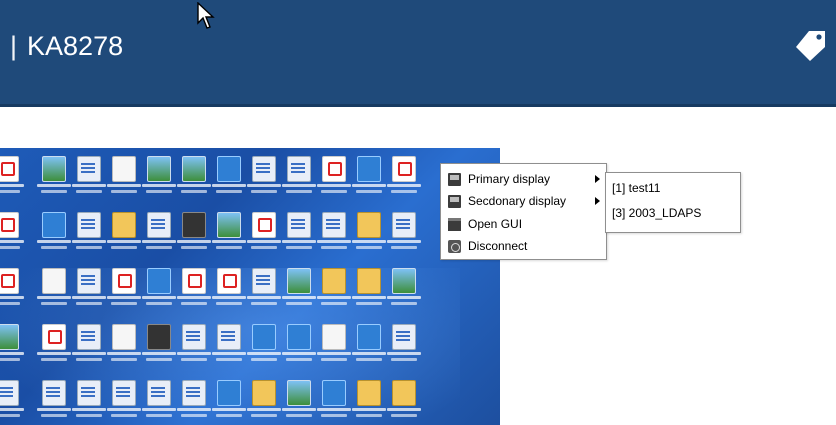 The image size is (836, 425). Describe the element at coordinates (523, 224) in the screenshot. I see `menu-item-open-gui: Open GUI` at that location.